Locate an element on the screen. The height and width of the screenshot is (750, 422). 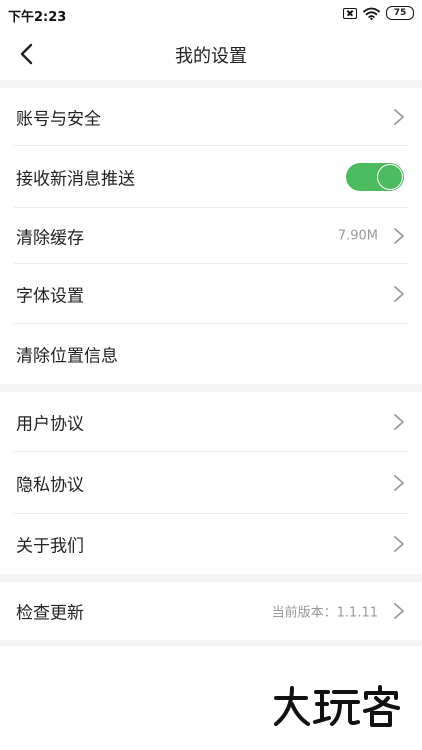
status-icons: 75 is located at coordinates (378, 13).